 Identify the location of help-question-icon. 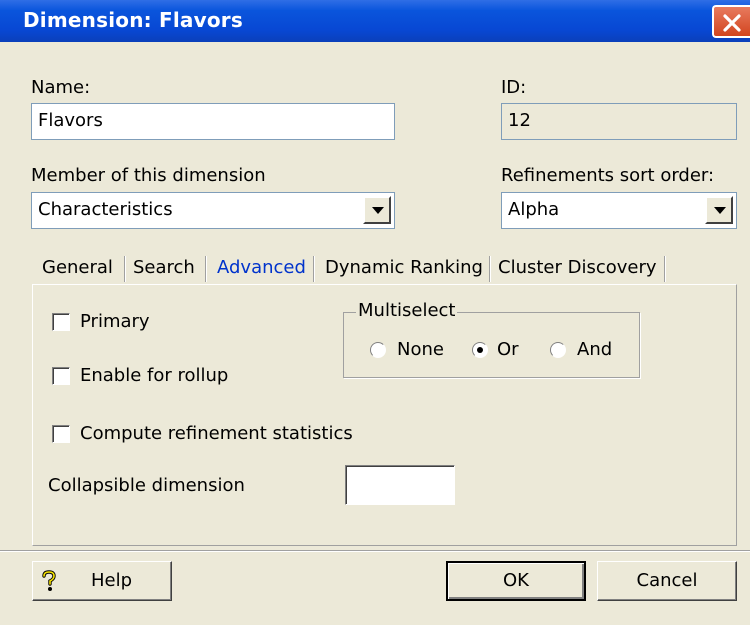
(49, 580).